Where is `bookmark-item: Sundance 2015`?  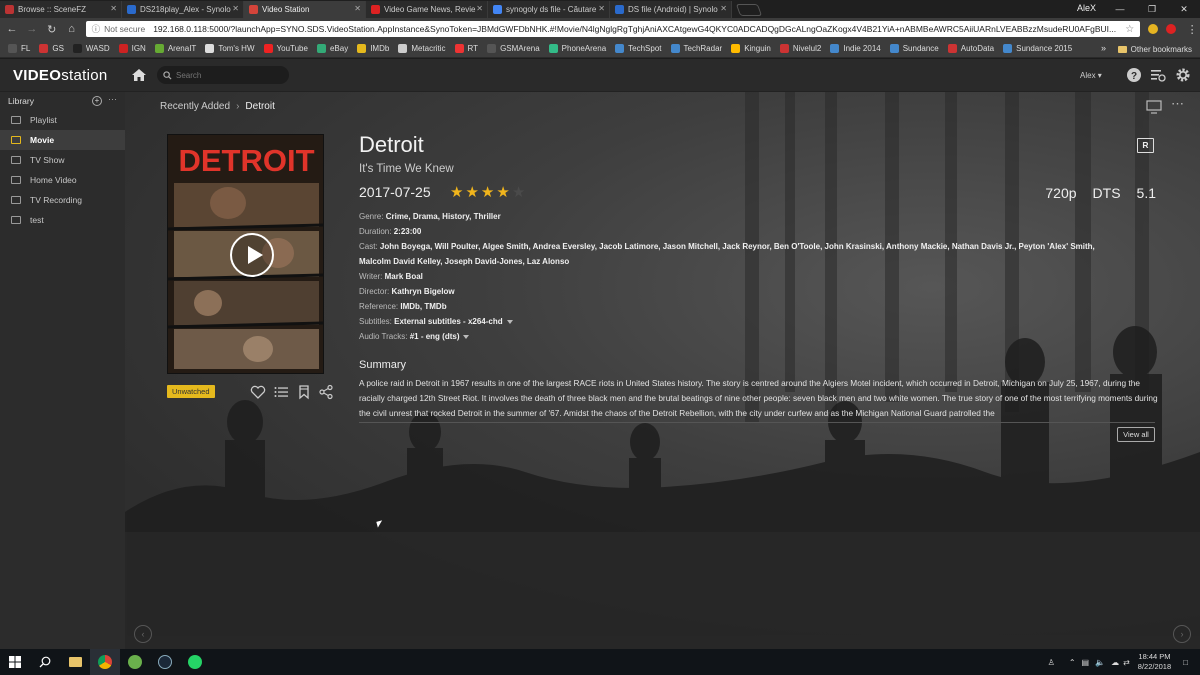 bookmark-item: Sundance 2015 is located at coordinates (1037, 48).